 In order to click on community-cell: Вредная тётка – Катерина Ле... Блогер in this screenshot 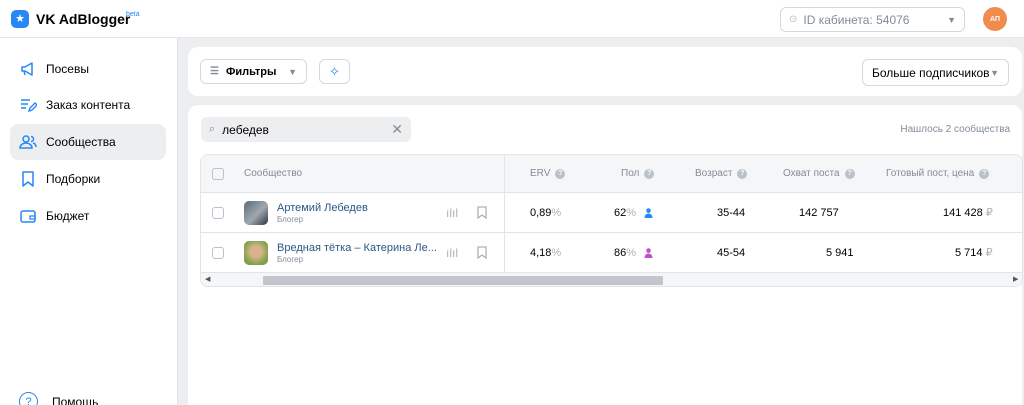, I will do `click(340, 252)`.